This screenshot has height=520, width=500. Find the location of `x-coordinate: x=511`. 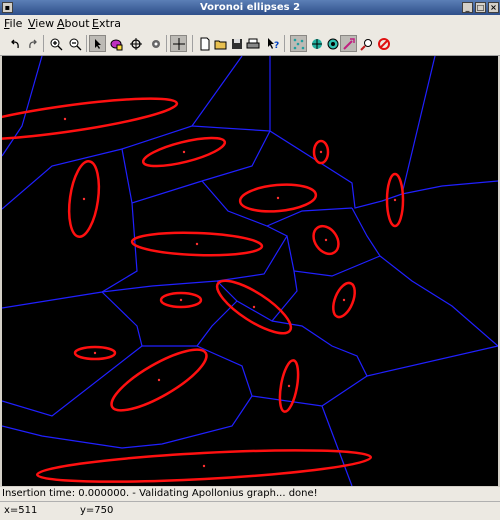

x-coordinate: x=511 is located at coordinates (21, 510).